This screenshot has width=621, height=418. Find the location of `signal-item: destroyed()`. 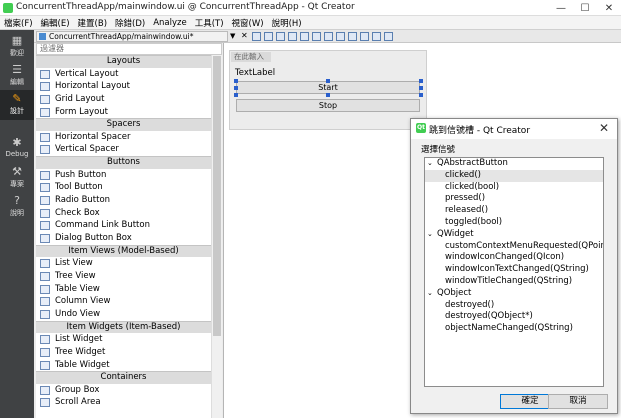

signal-item: destroyed() is located at coordinates (514, 306).